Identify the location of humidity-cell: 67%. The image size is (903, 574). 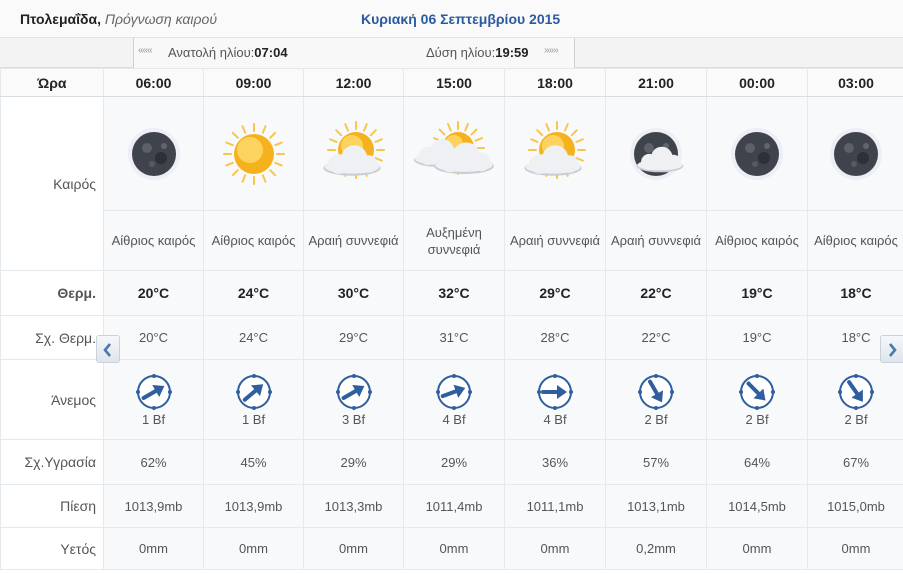
(855, 462).